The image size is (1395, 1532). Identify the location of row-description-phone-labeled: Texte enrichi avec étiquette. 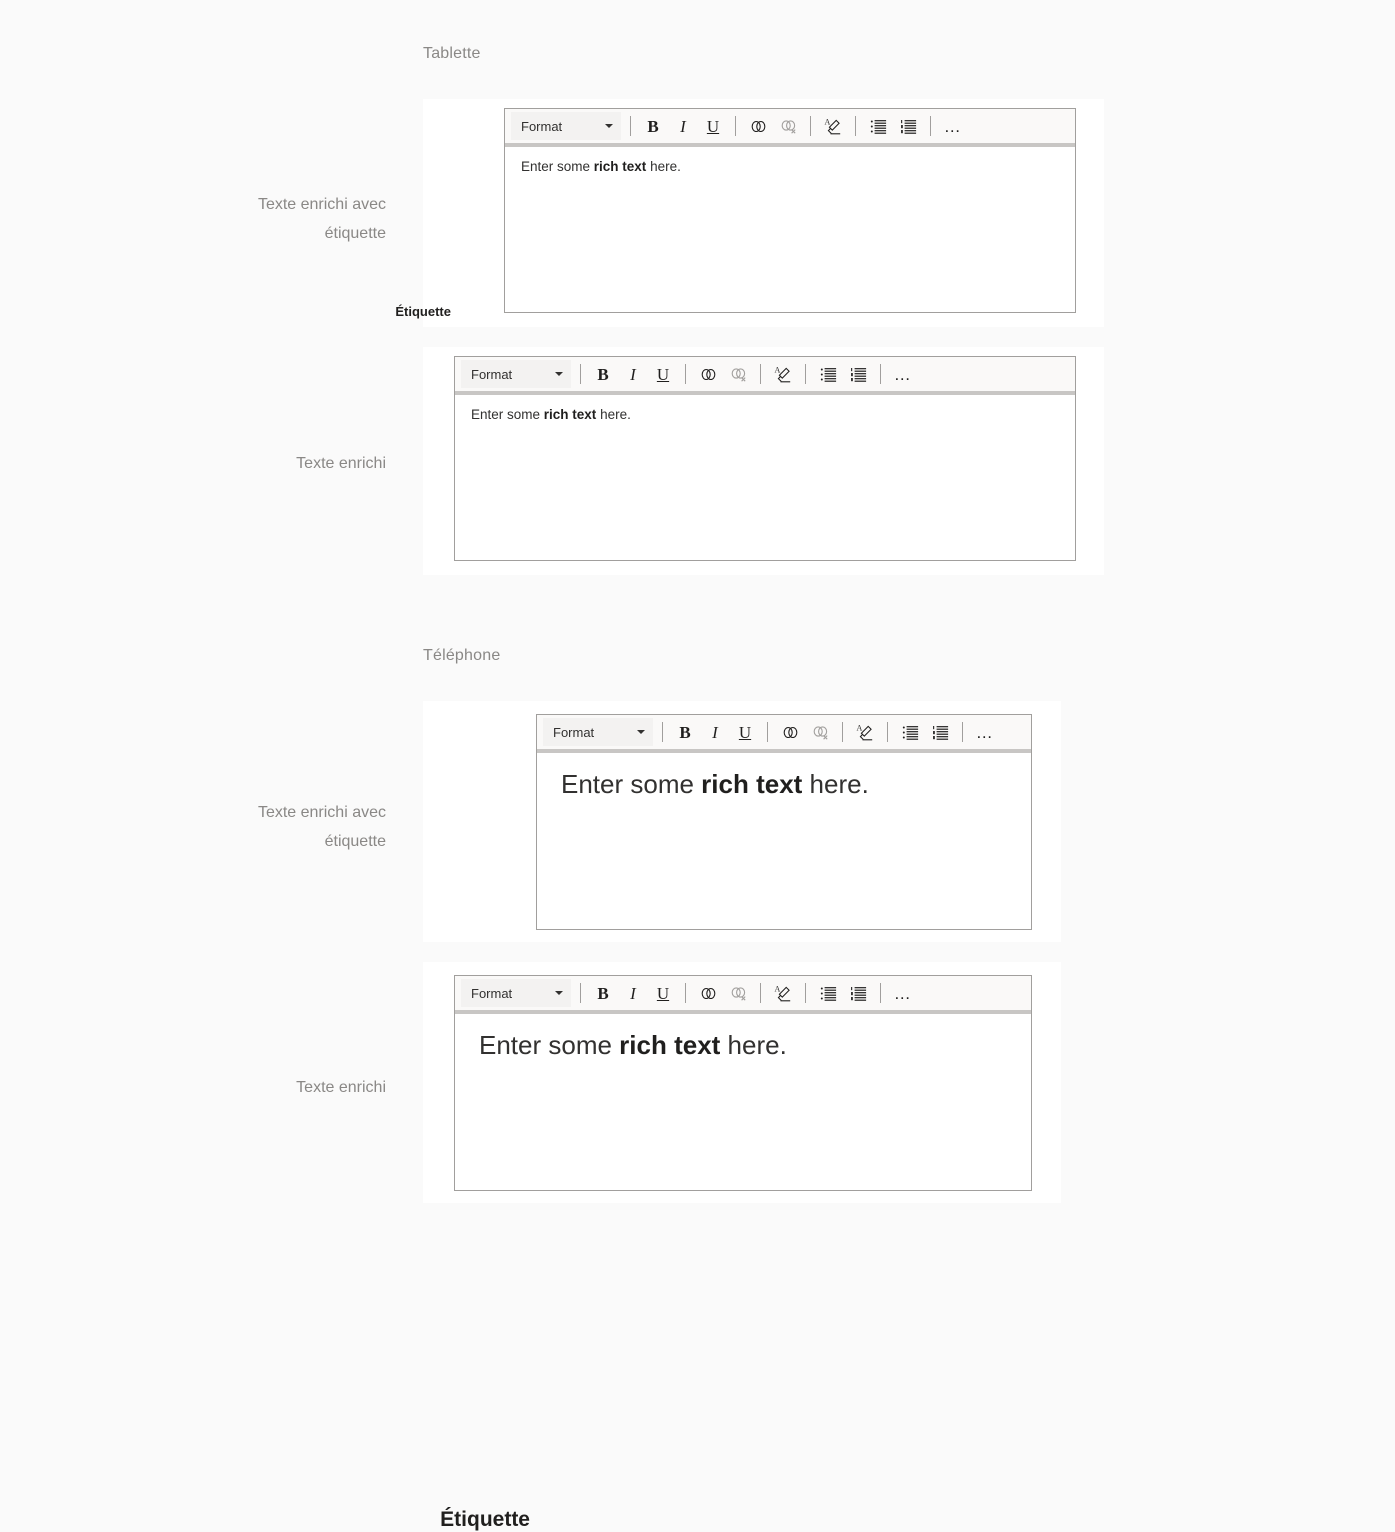
(321, 827).